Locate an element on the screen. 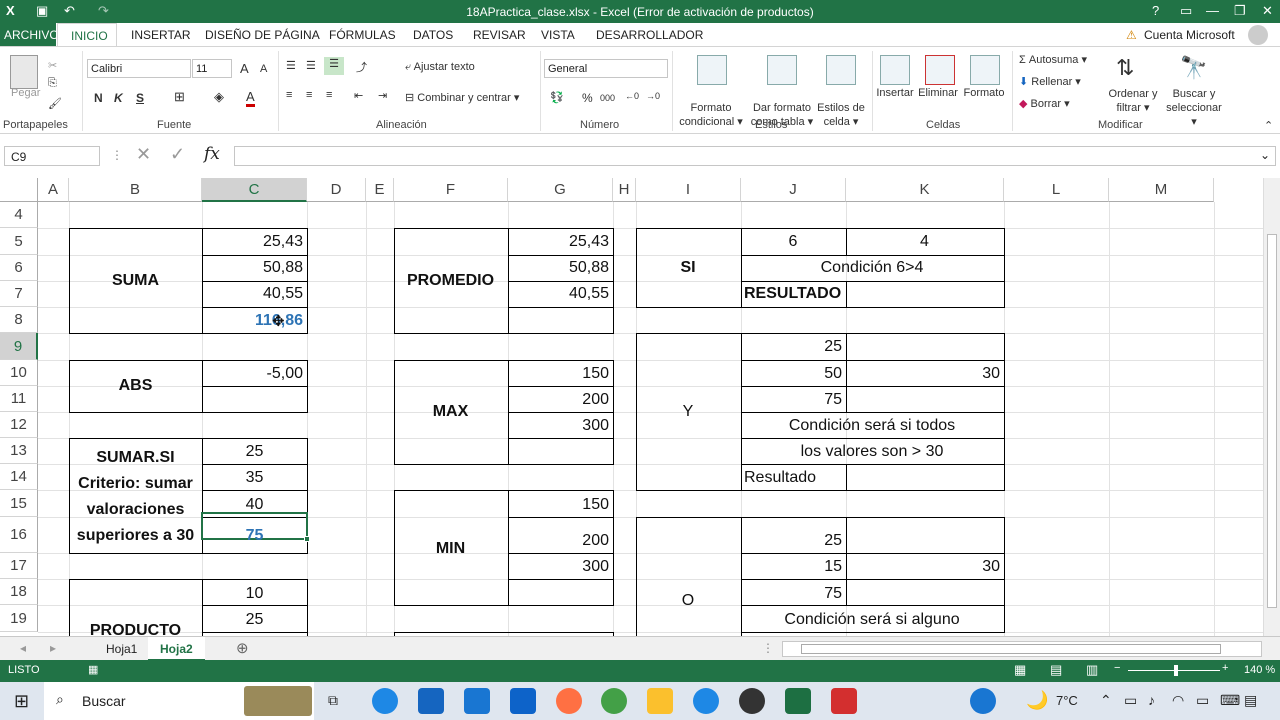 The height and width of the screenshot is (720, 1280). cell-j19: Condición será si alguno is located at coordinates (872, 620).